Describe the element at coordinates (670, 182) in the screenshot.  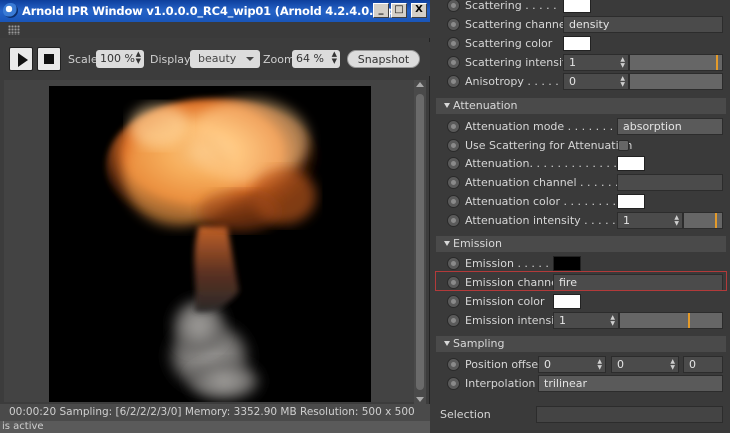
I see `attenuation-channel-input` at that location.